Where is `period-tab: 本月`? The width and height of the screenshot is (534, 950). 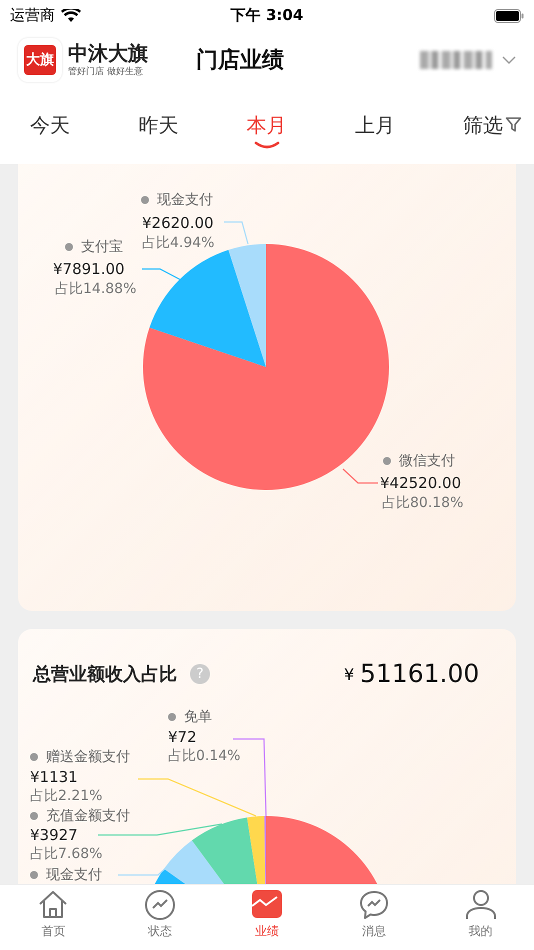 period-tab: 本月 is located at coordinates (266, 124).